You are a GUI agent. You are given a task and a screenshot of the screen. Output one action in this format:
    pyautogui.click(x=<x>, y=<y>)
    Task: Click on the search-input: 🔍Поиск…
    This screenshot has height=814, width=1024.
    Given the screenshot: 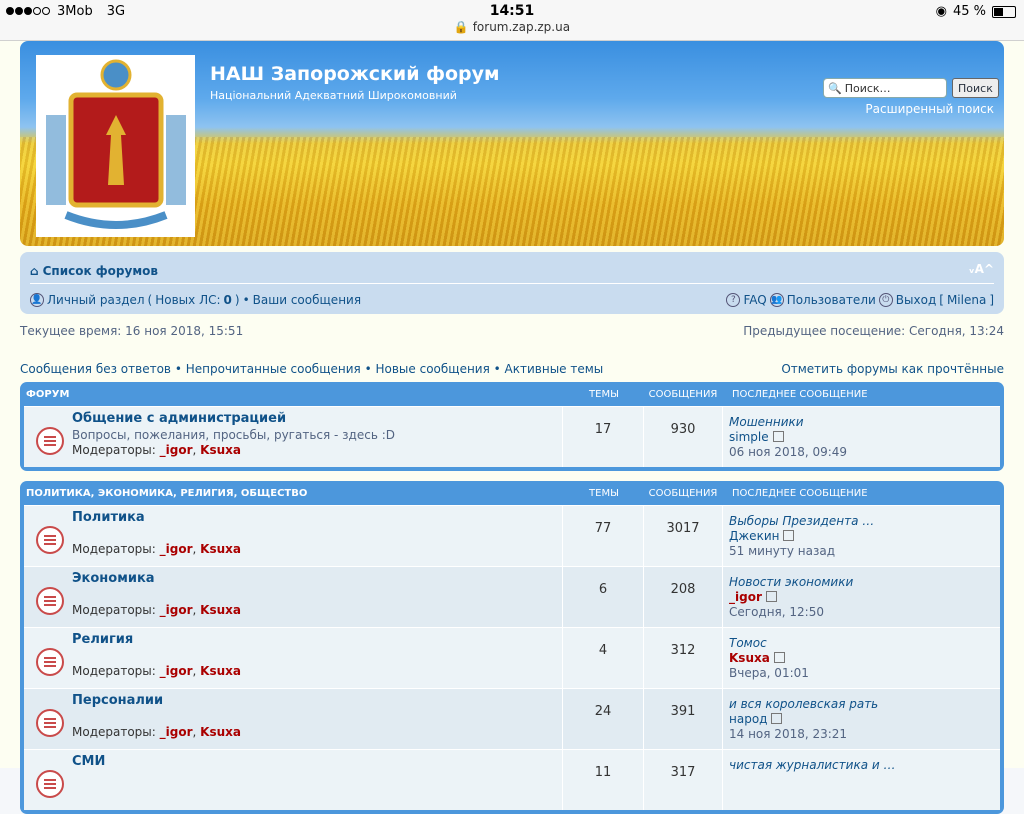 What is the action you would take?
    pyautogui.click(x=885, y=88)
    